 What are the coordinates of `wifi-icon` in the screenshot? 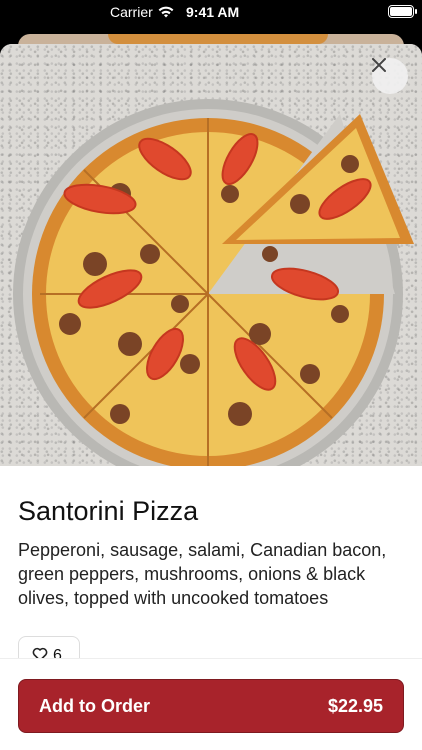 It's located at (166, 12).